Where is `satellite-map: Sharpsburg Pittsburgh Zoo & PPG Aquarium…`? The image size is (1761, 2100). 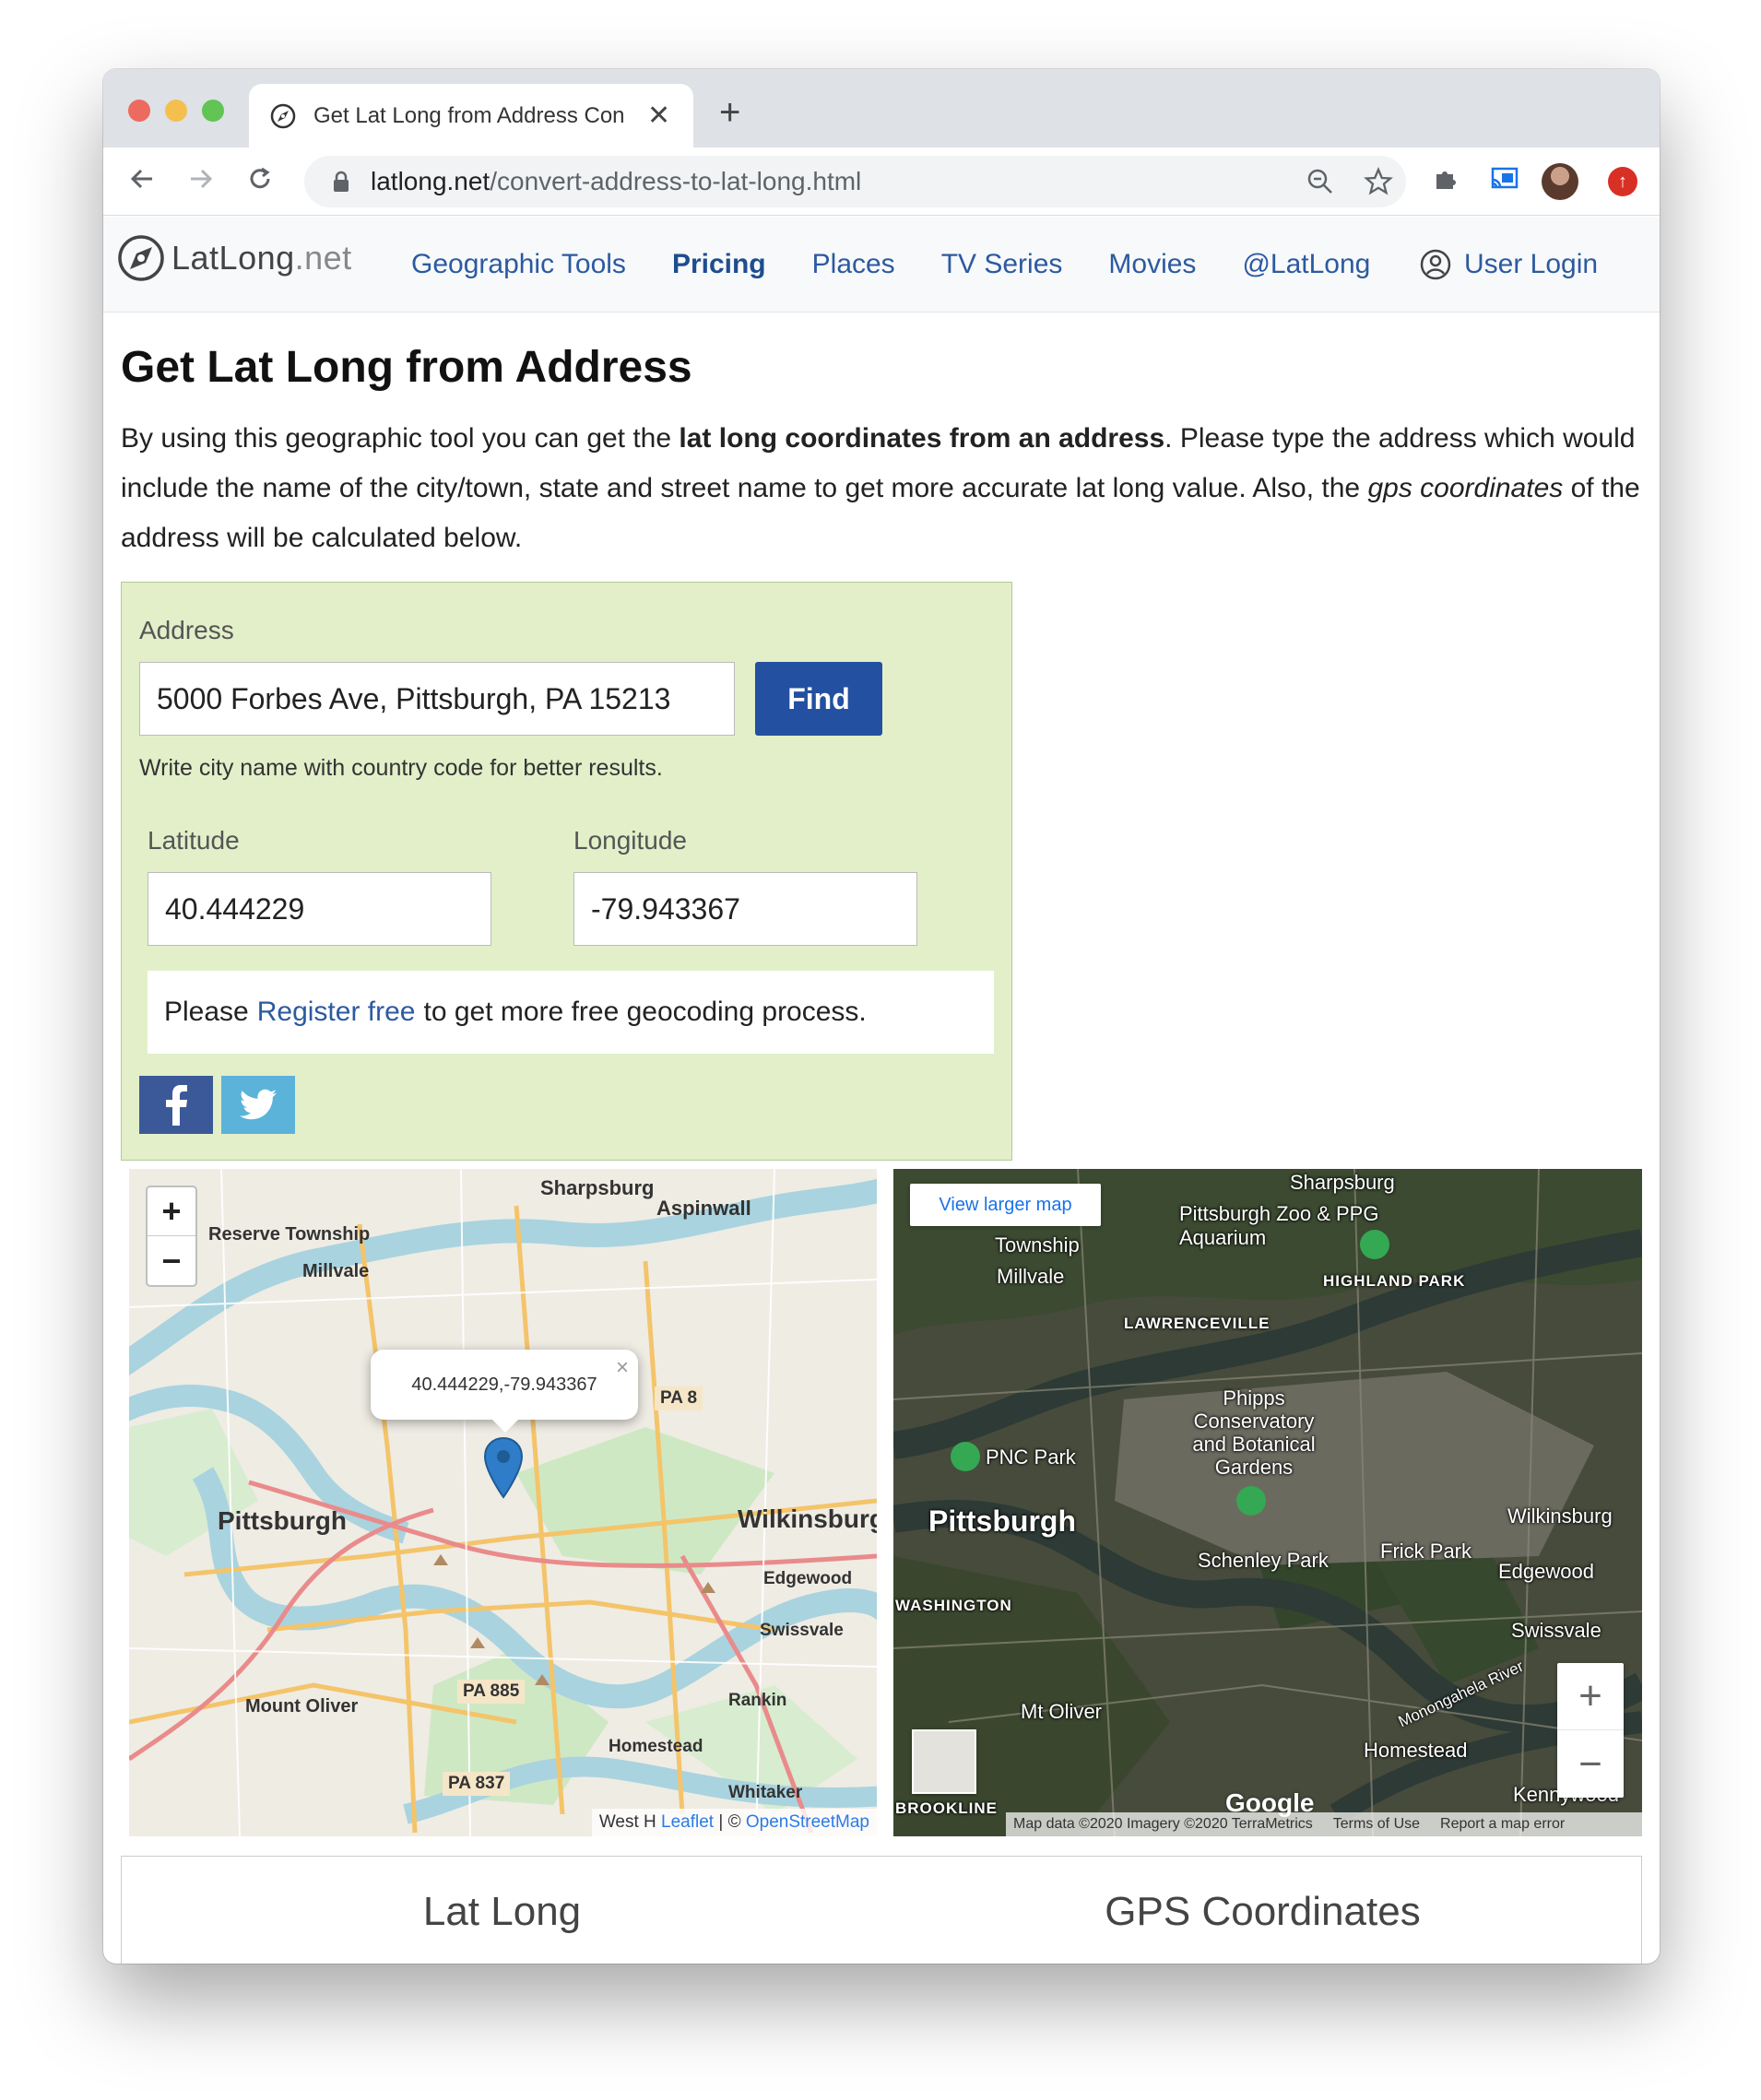
satellite-map: Sharpsburg Pittsburgh Zoo & PPG Aquarium… is located at coordinates (1267, 1503).